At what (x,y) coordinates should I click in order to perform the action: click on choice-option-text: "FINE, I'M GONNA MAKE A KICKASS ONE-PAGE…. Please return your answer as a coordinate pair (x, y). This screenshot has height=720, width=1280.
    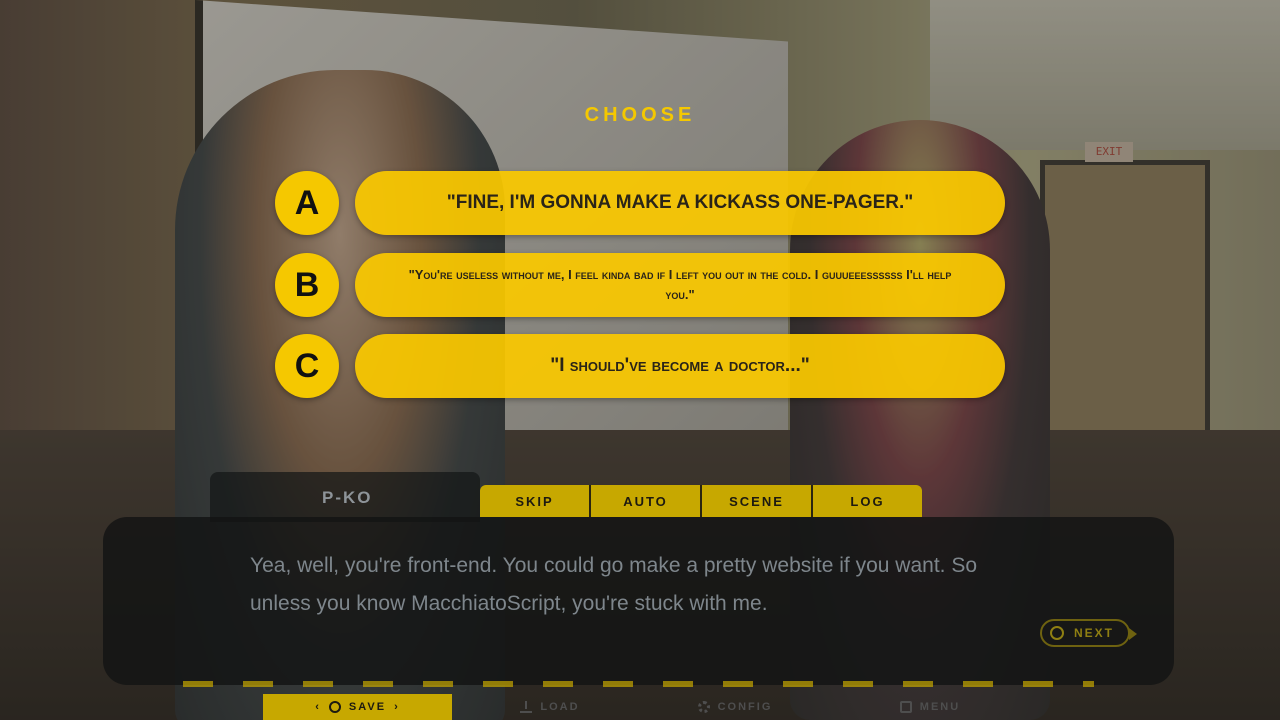
    Looking at the image, I should click on (680, 202).